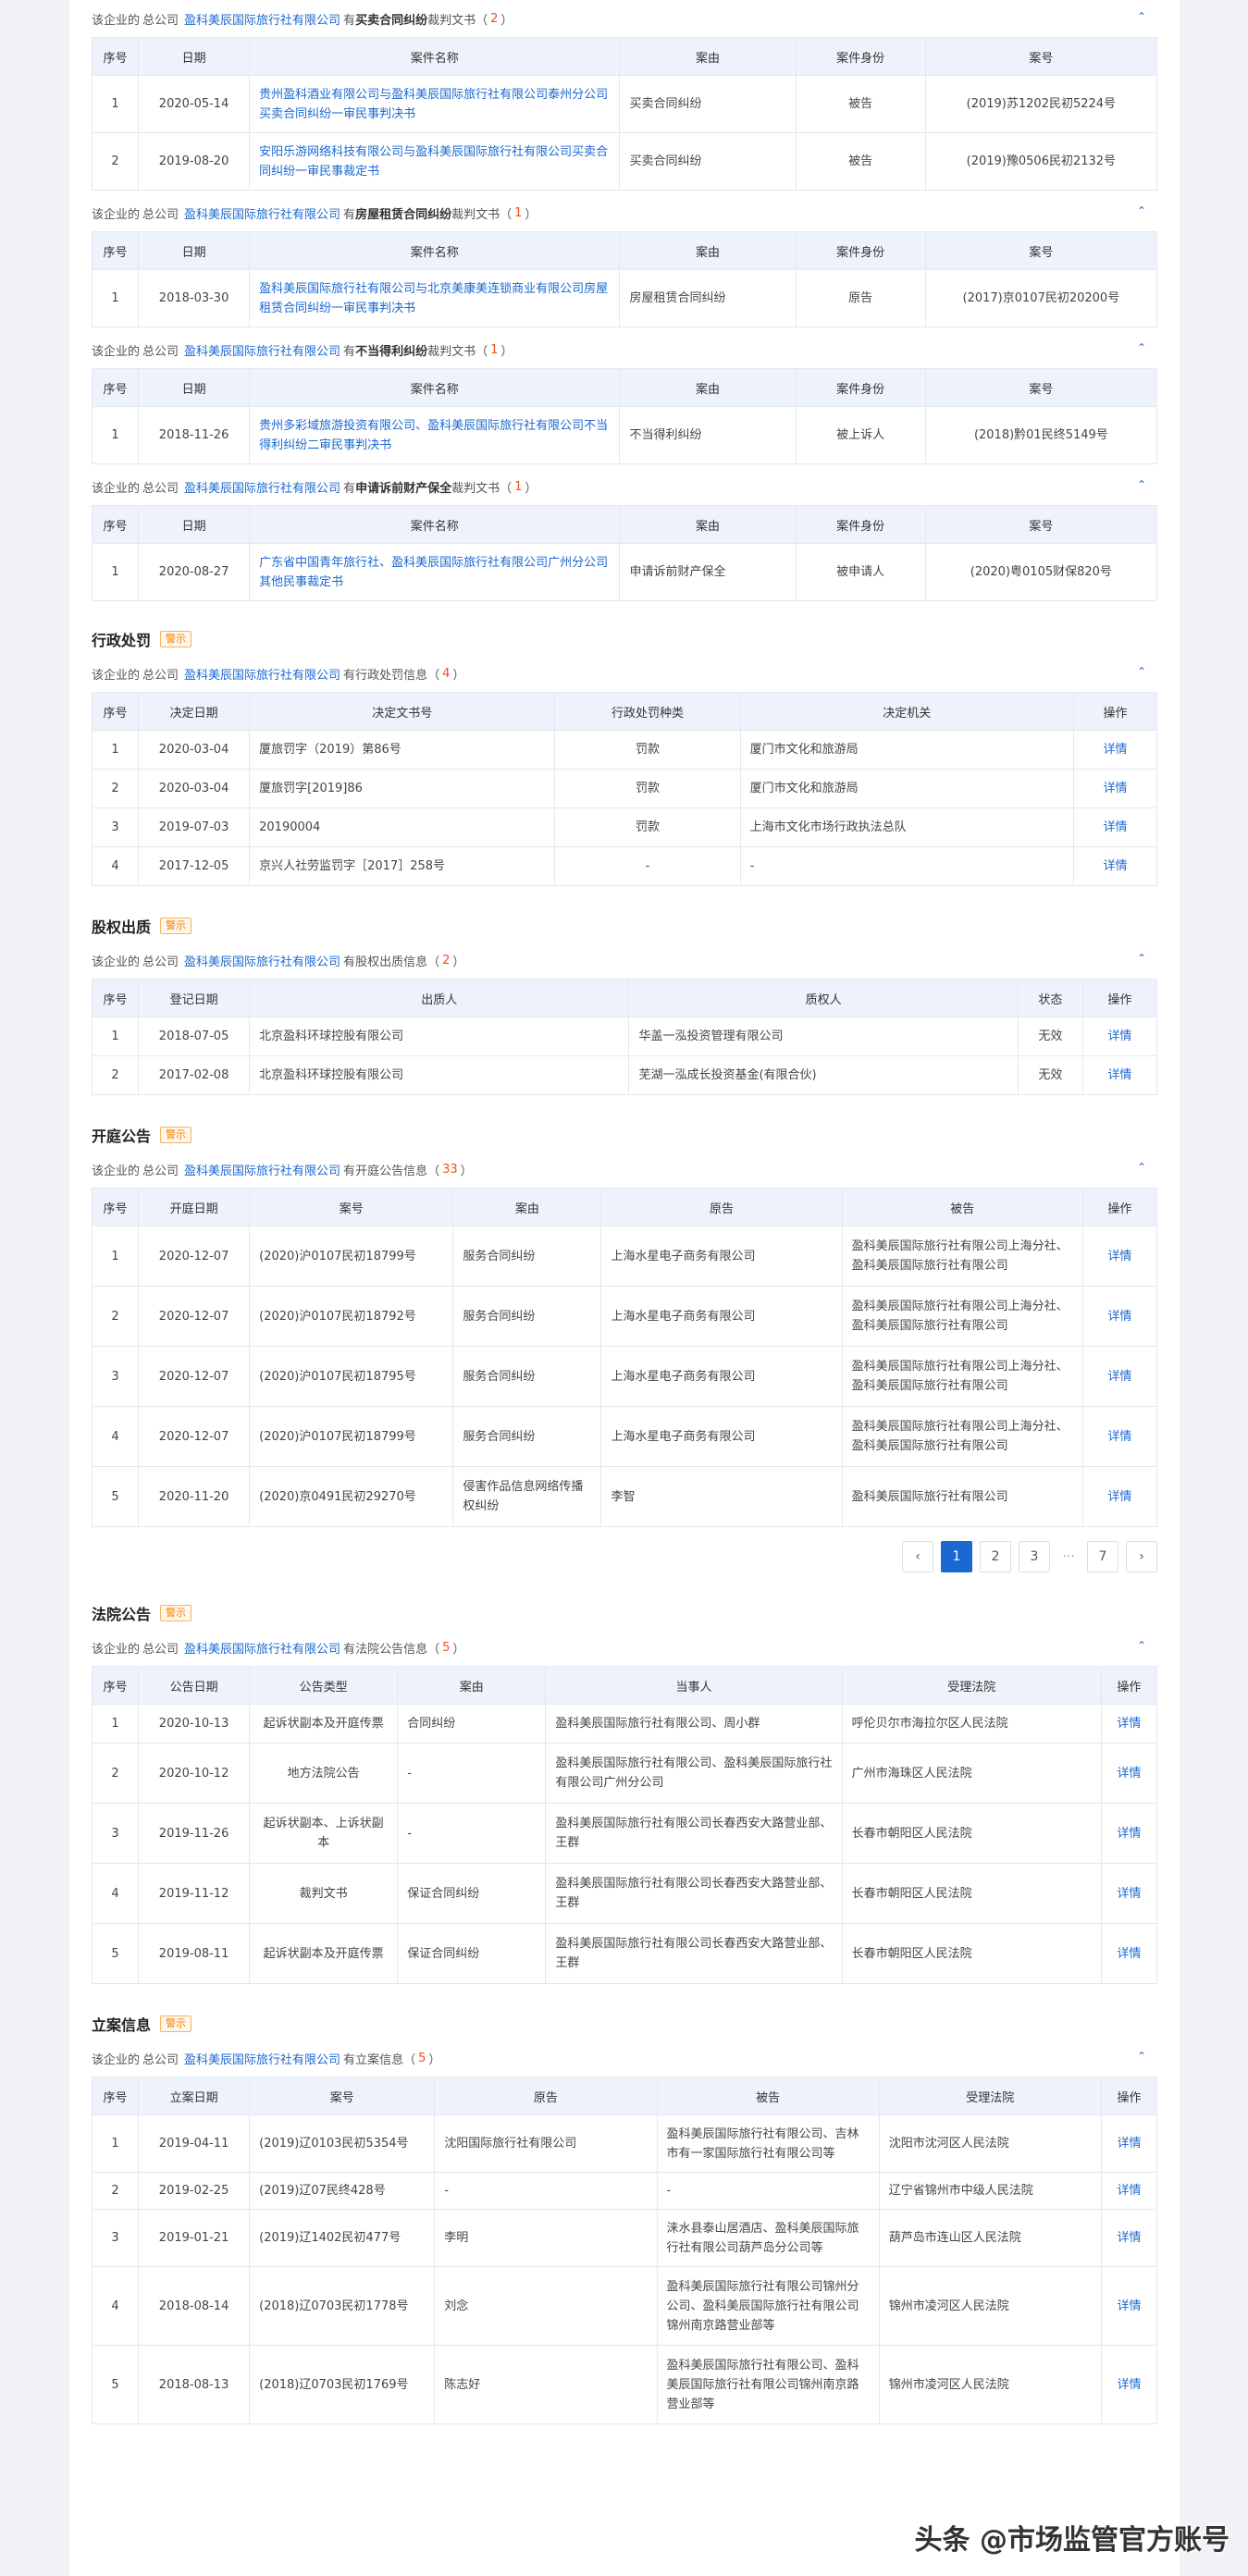 This screenshot has width=1248, height=2576. I want to click on column-header: 日期, so click(195, 56).